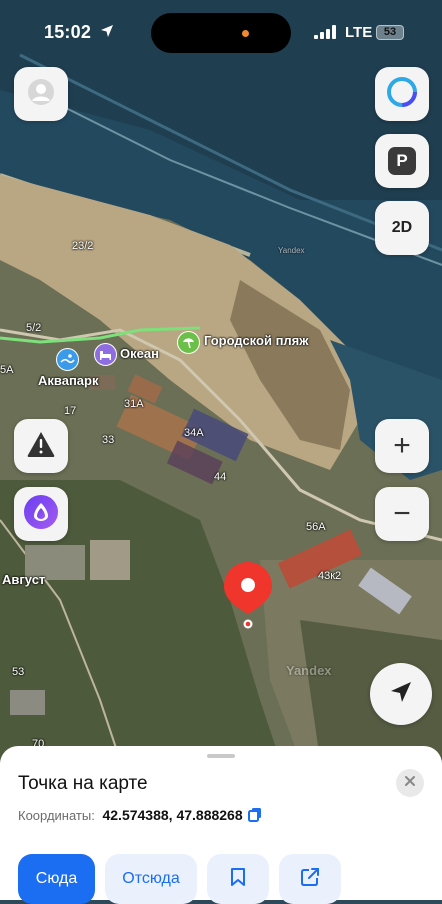 This screenshot has width=442, height=904. What do you see at coordinates (245, 33) in the screenshot?
I see `recording-indicator` at bounding box center [245, 33].